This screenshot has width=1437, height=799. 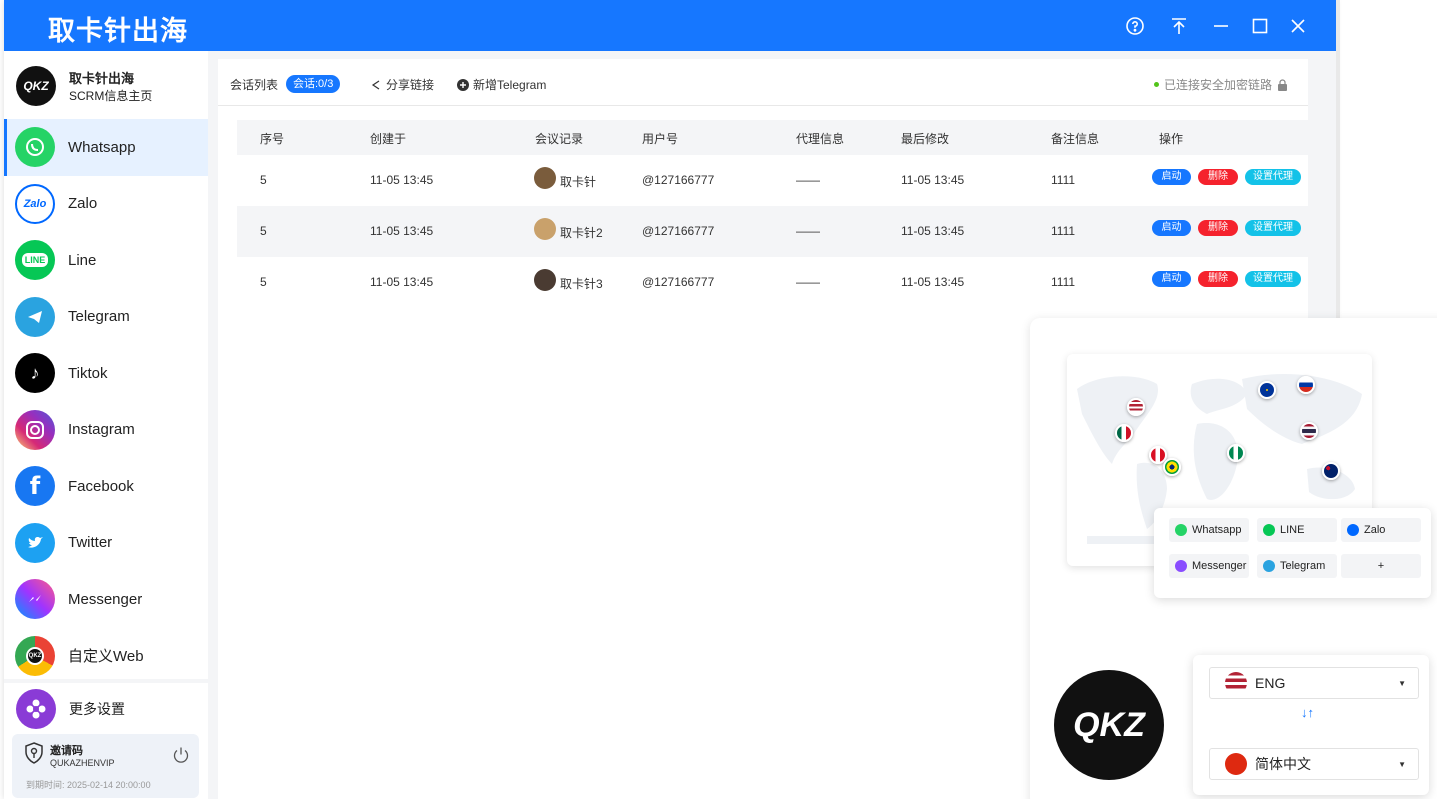 What do you see at coordinates (106, 599) in the screenshot?
I see `sidebar-item-messenger: Messenger` at bounding box center [106, 599].